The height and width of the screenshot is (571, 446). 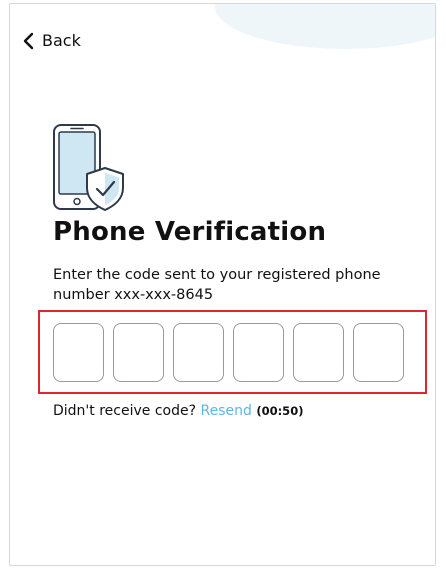 I want to click on page-title: Phone Verification, so click(x=190, y=232).